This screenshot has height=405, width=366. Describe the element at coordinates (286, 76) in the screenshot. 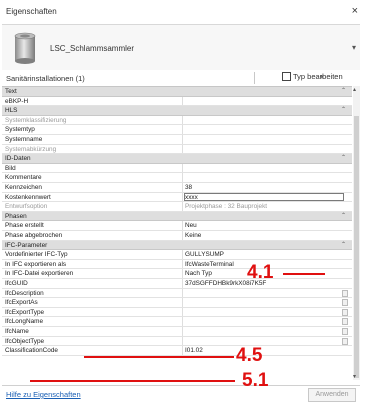

I see `edit-type-icon` at that location.